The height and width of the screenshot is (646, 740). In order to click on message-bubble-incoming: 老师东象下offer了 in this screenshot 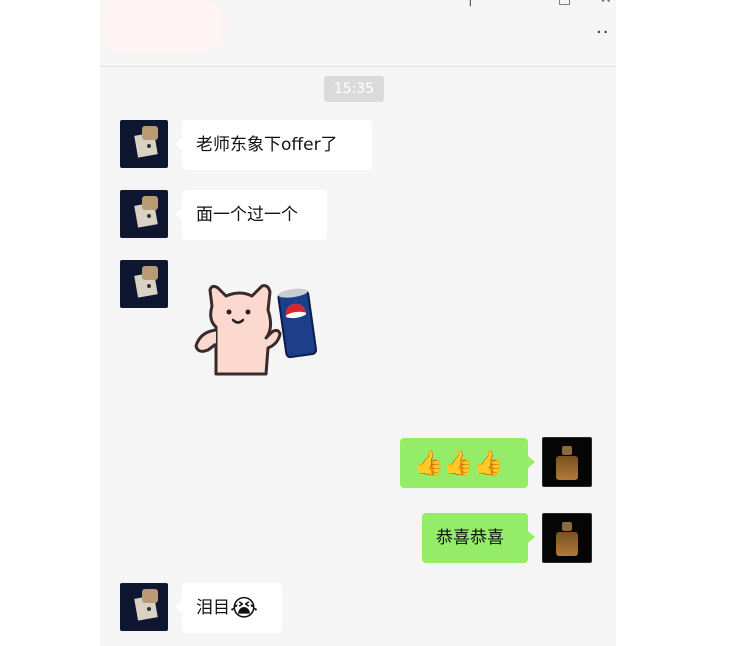, I will do `click(273, 145)`.